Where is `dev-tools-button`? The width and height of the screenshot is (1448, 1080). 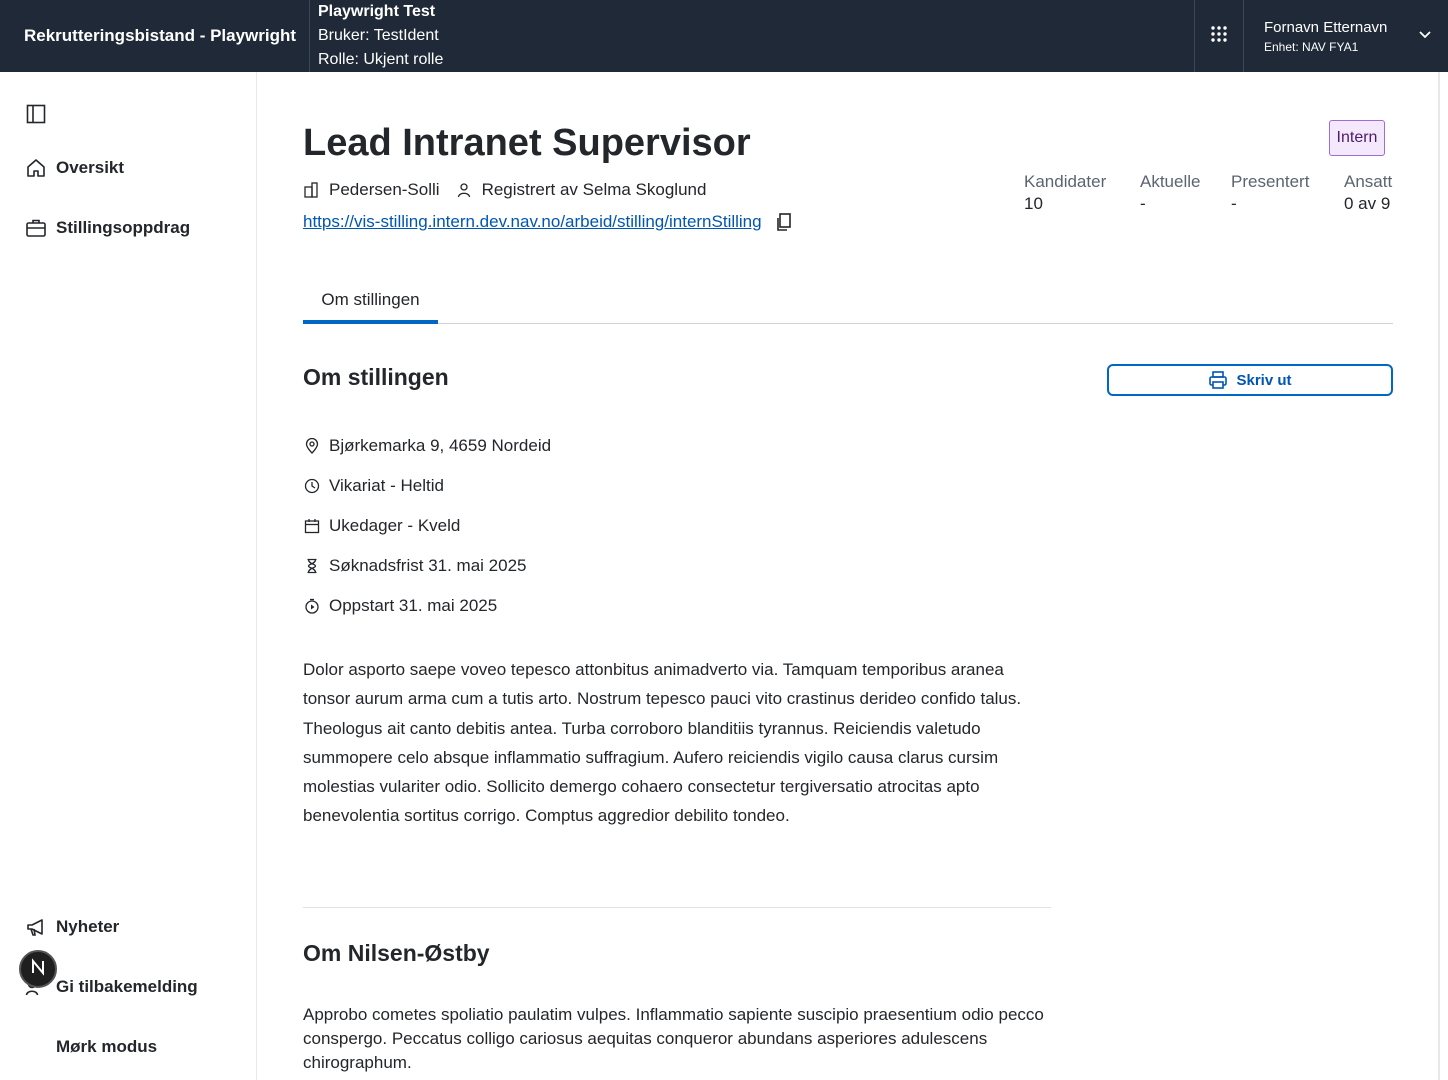 dev-tools-button is located at coordinates (38, 969).